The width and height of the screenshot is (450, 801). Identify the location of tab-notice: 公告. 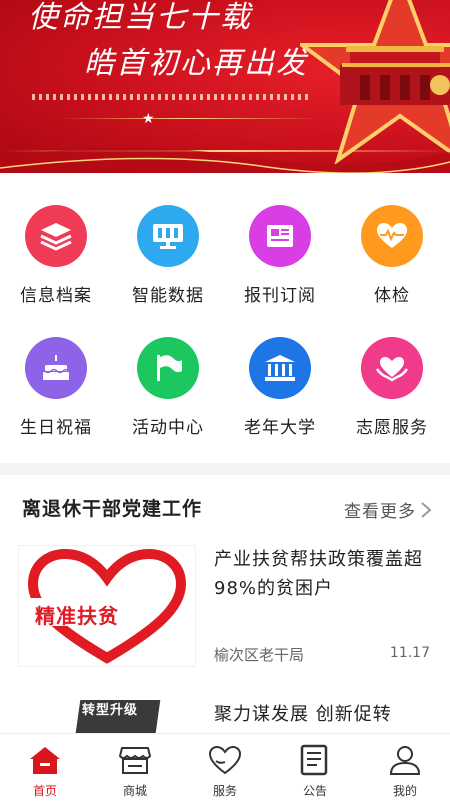
(315, 770).